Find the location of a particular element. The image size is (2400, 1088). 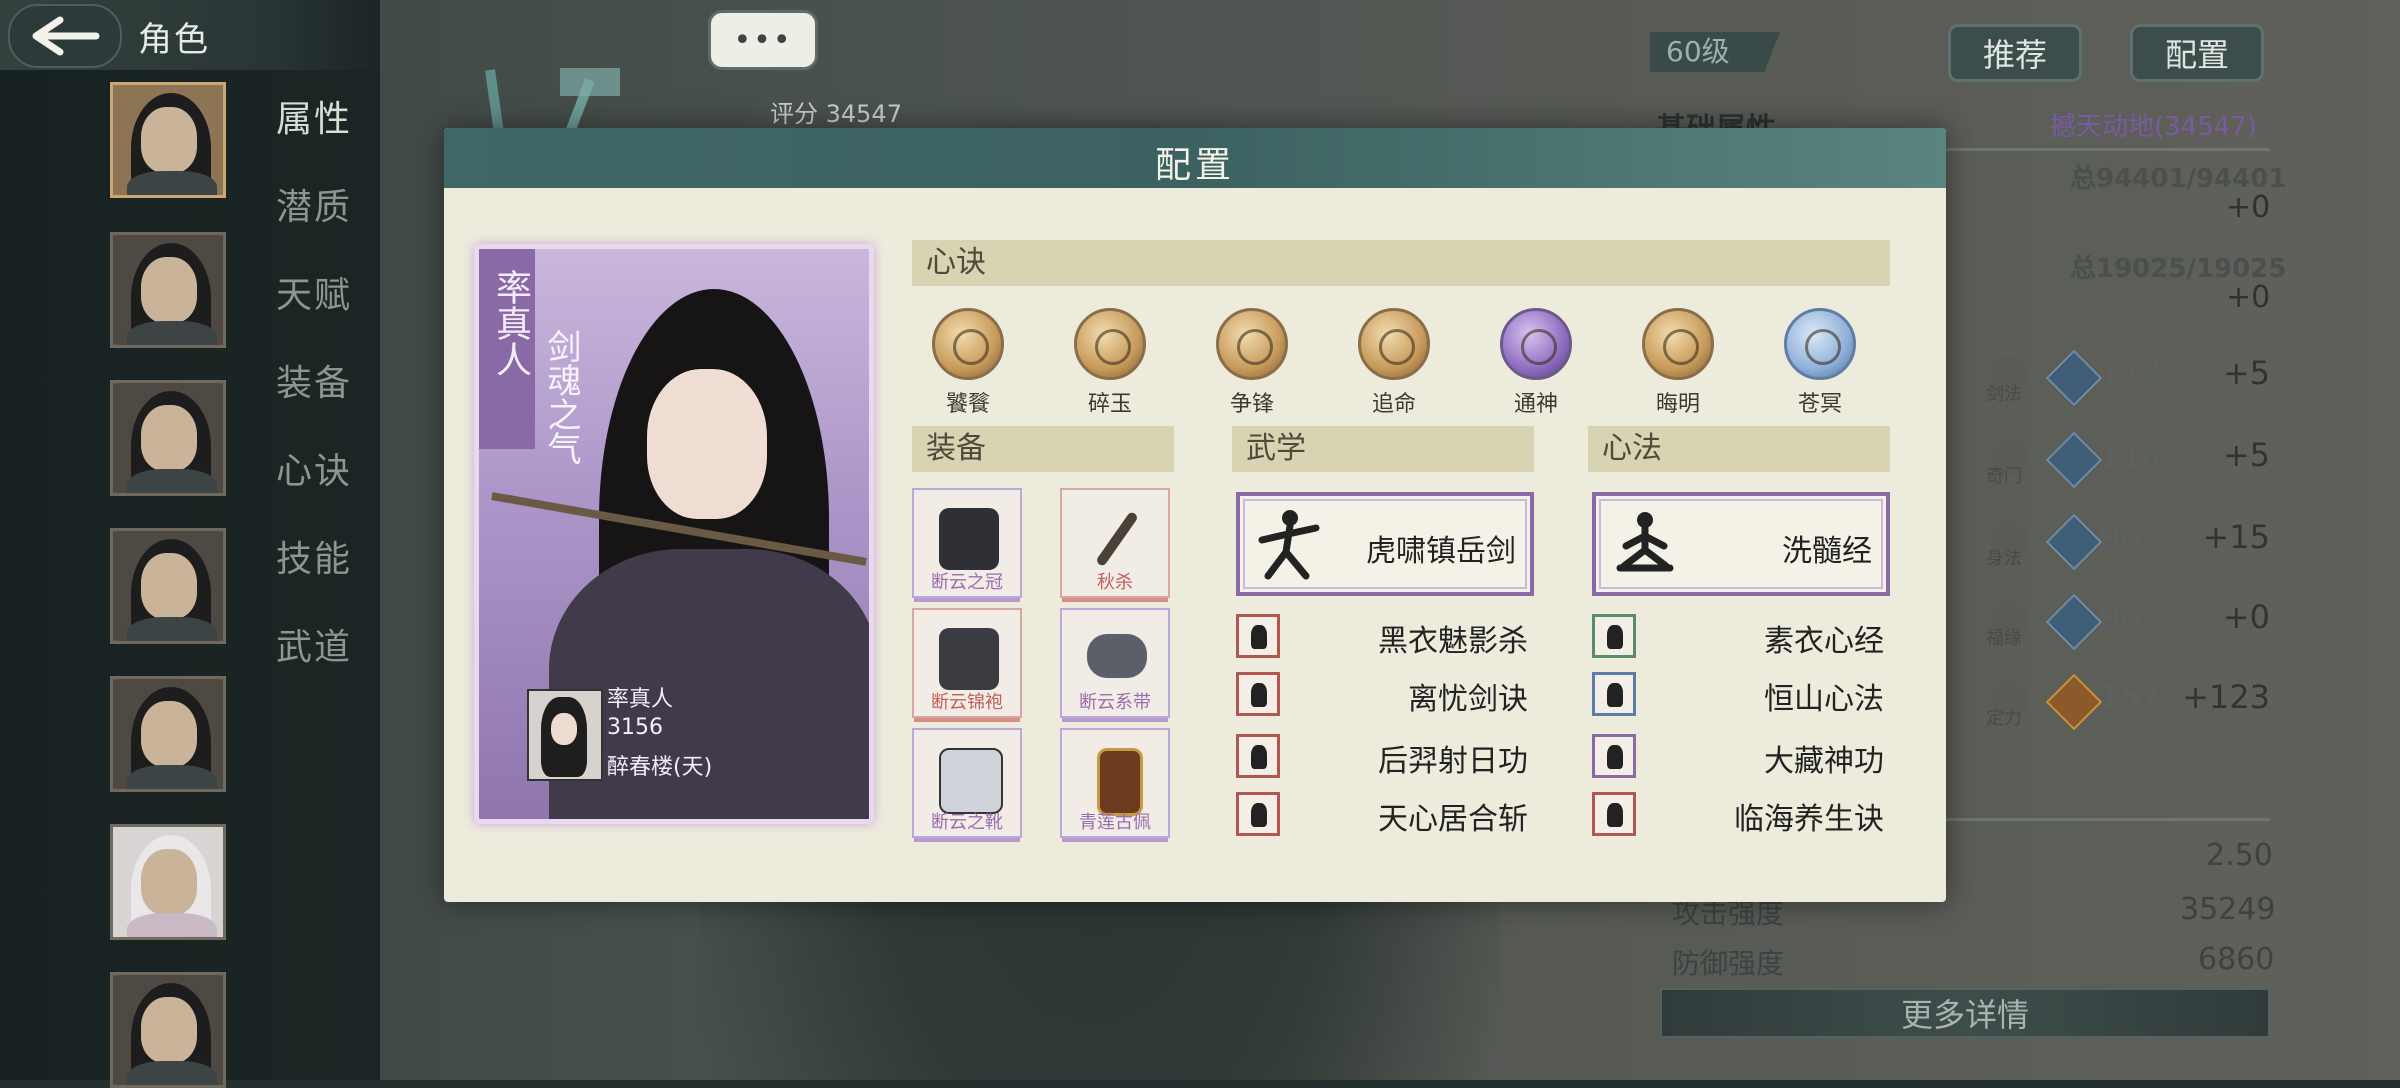

back-button is located at coordinates (65, 36).